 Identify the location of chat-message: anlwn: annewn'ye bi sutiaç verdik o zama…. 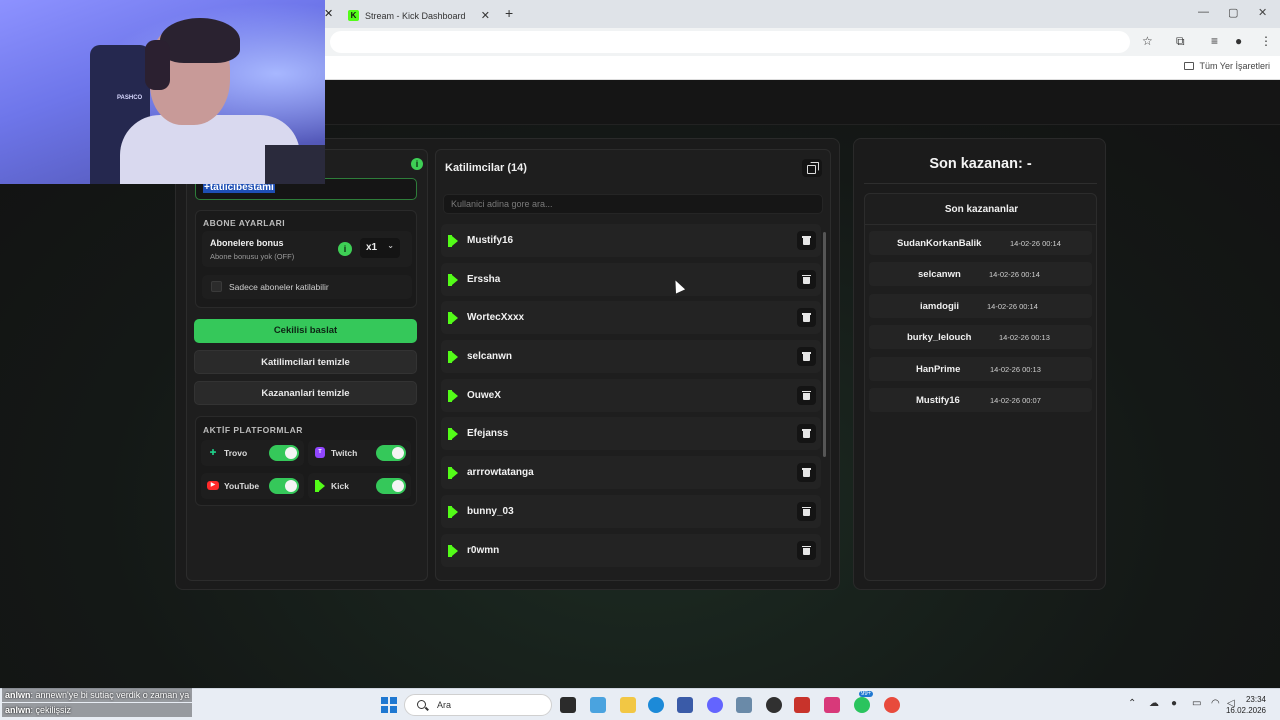
(97, 695).